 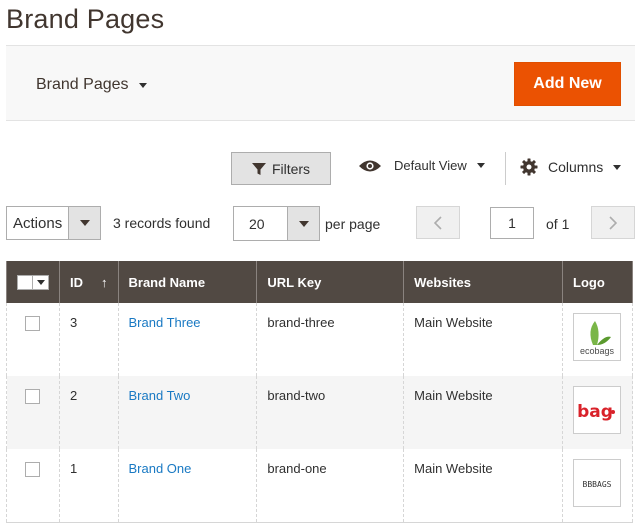 What do you see at coordinates (330, 282) in the screenshot?
I see `column-header-url-key: URL Key` at bounding box center [330, 282].